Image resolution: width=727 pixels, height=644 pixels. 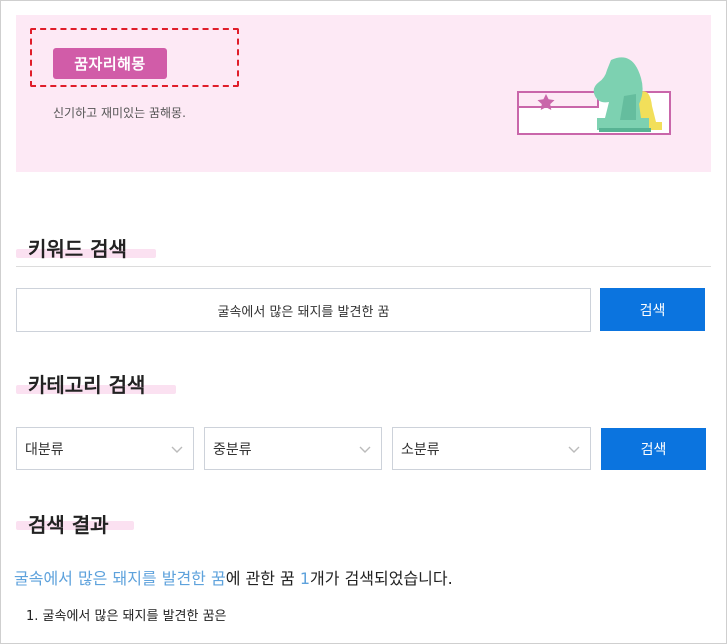 I want to click on result-query: 굴속에서 많은 돼지를 발견한 꿈, so click(x=120, y=578).